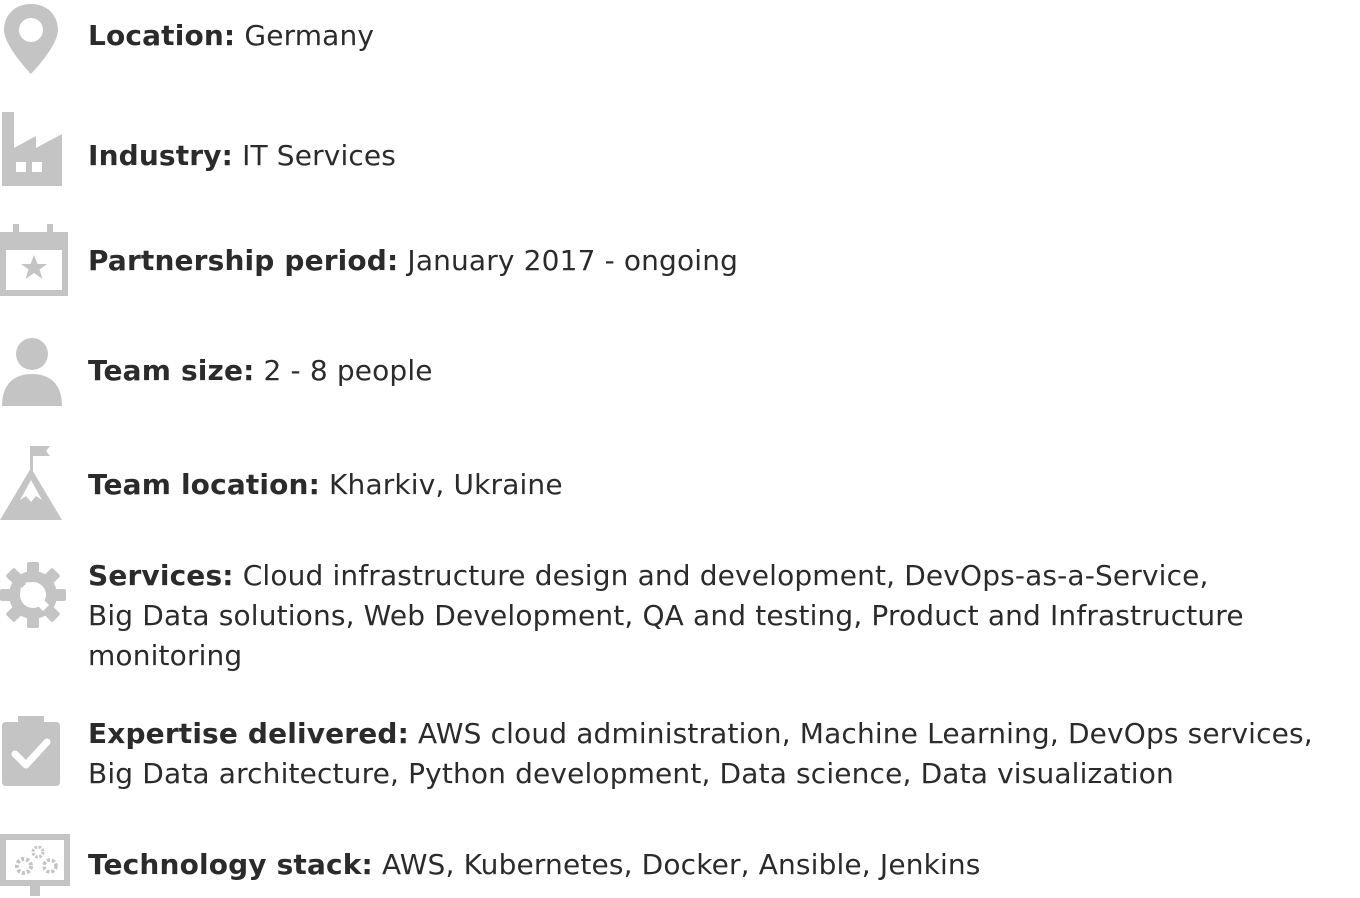 The image size is (1360, 898). What do you see at coordinates (162, 35) in the screenshot?
I see `info-label: Location:` at bounding box center [162, 35].